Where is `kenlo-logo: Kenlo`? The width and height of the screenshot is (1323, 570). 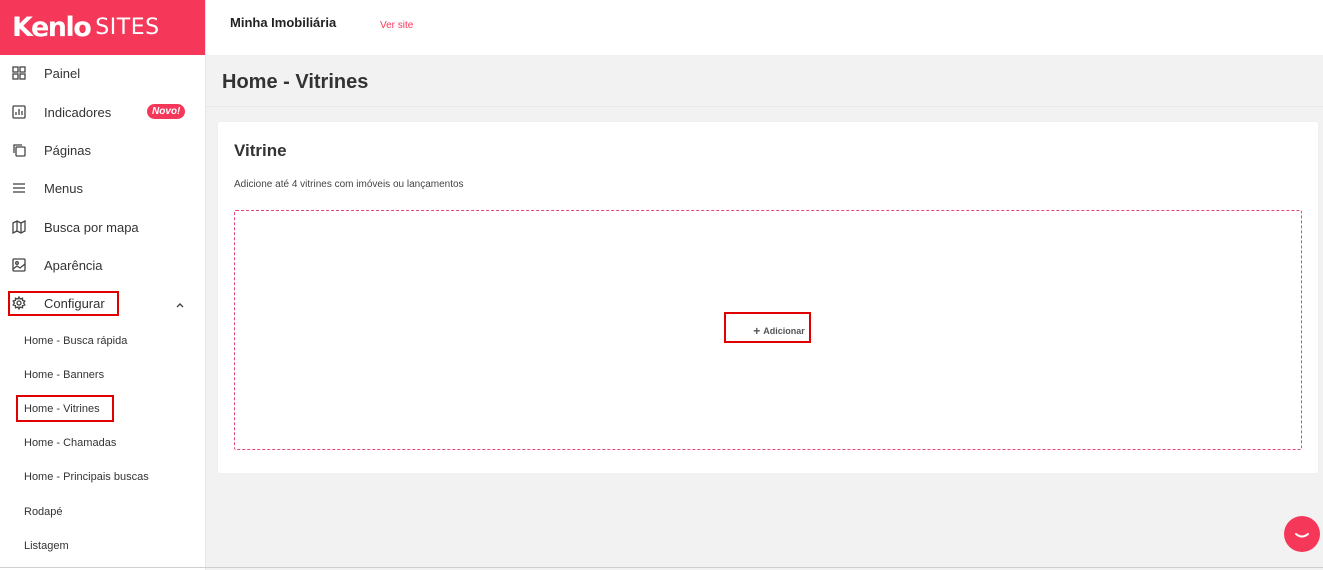 kenlo-logo: Kenlo is located at coordinates (52, 27).